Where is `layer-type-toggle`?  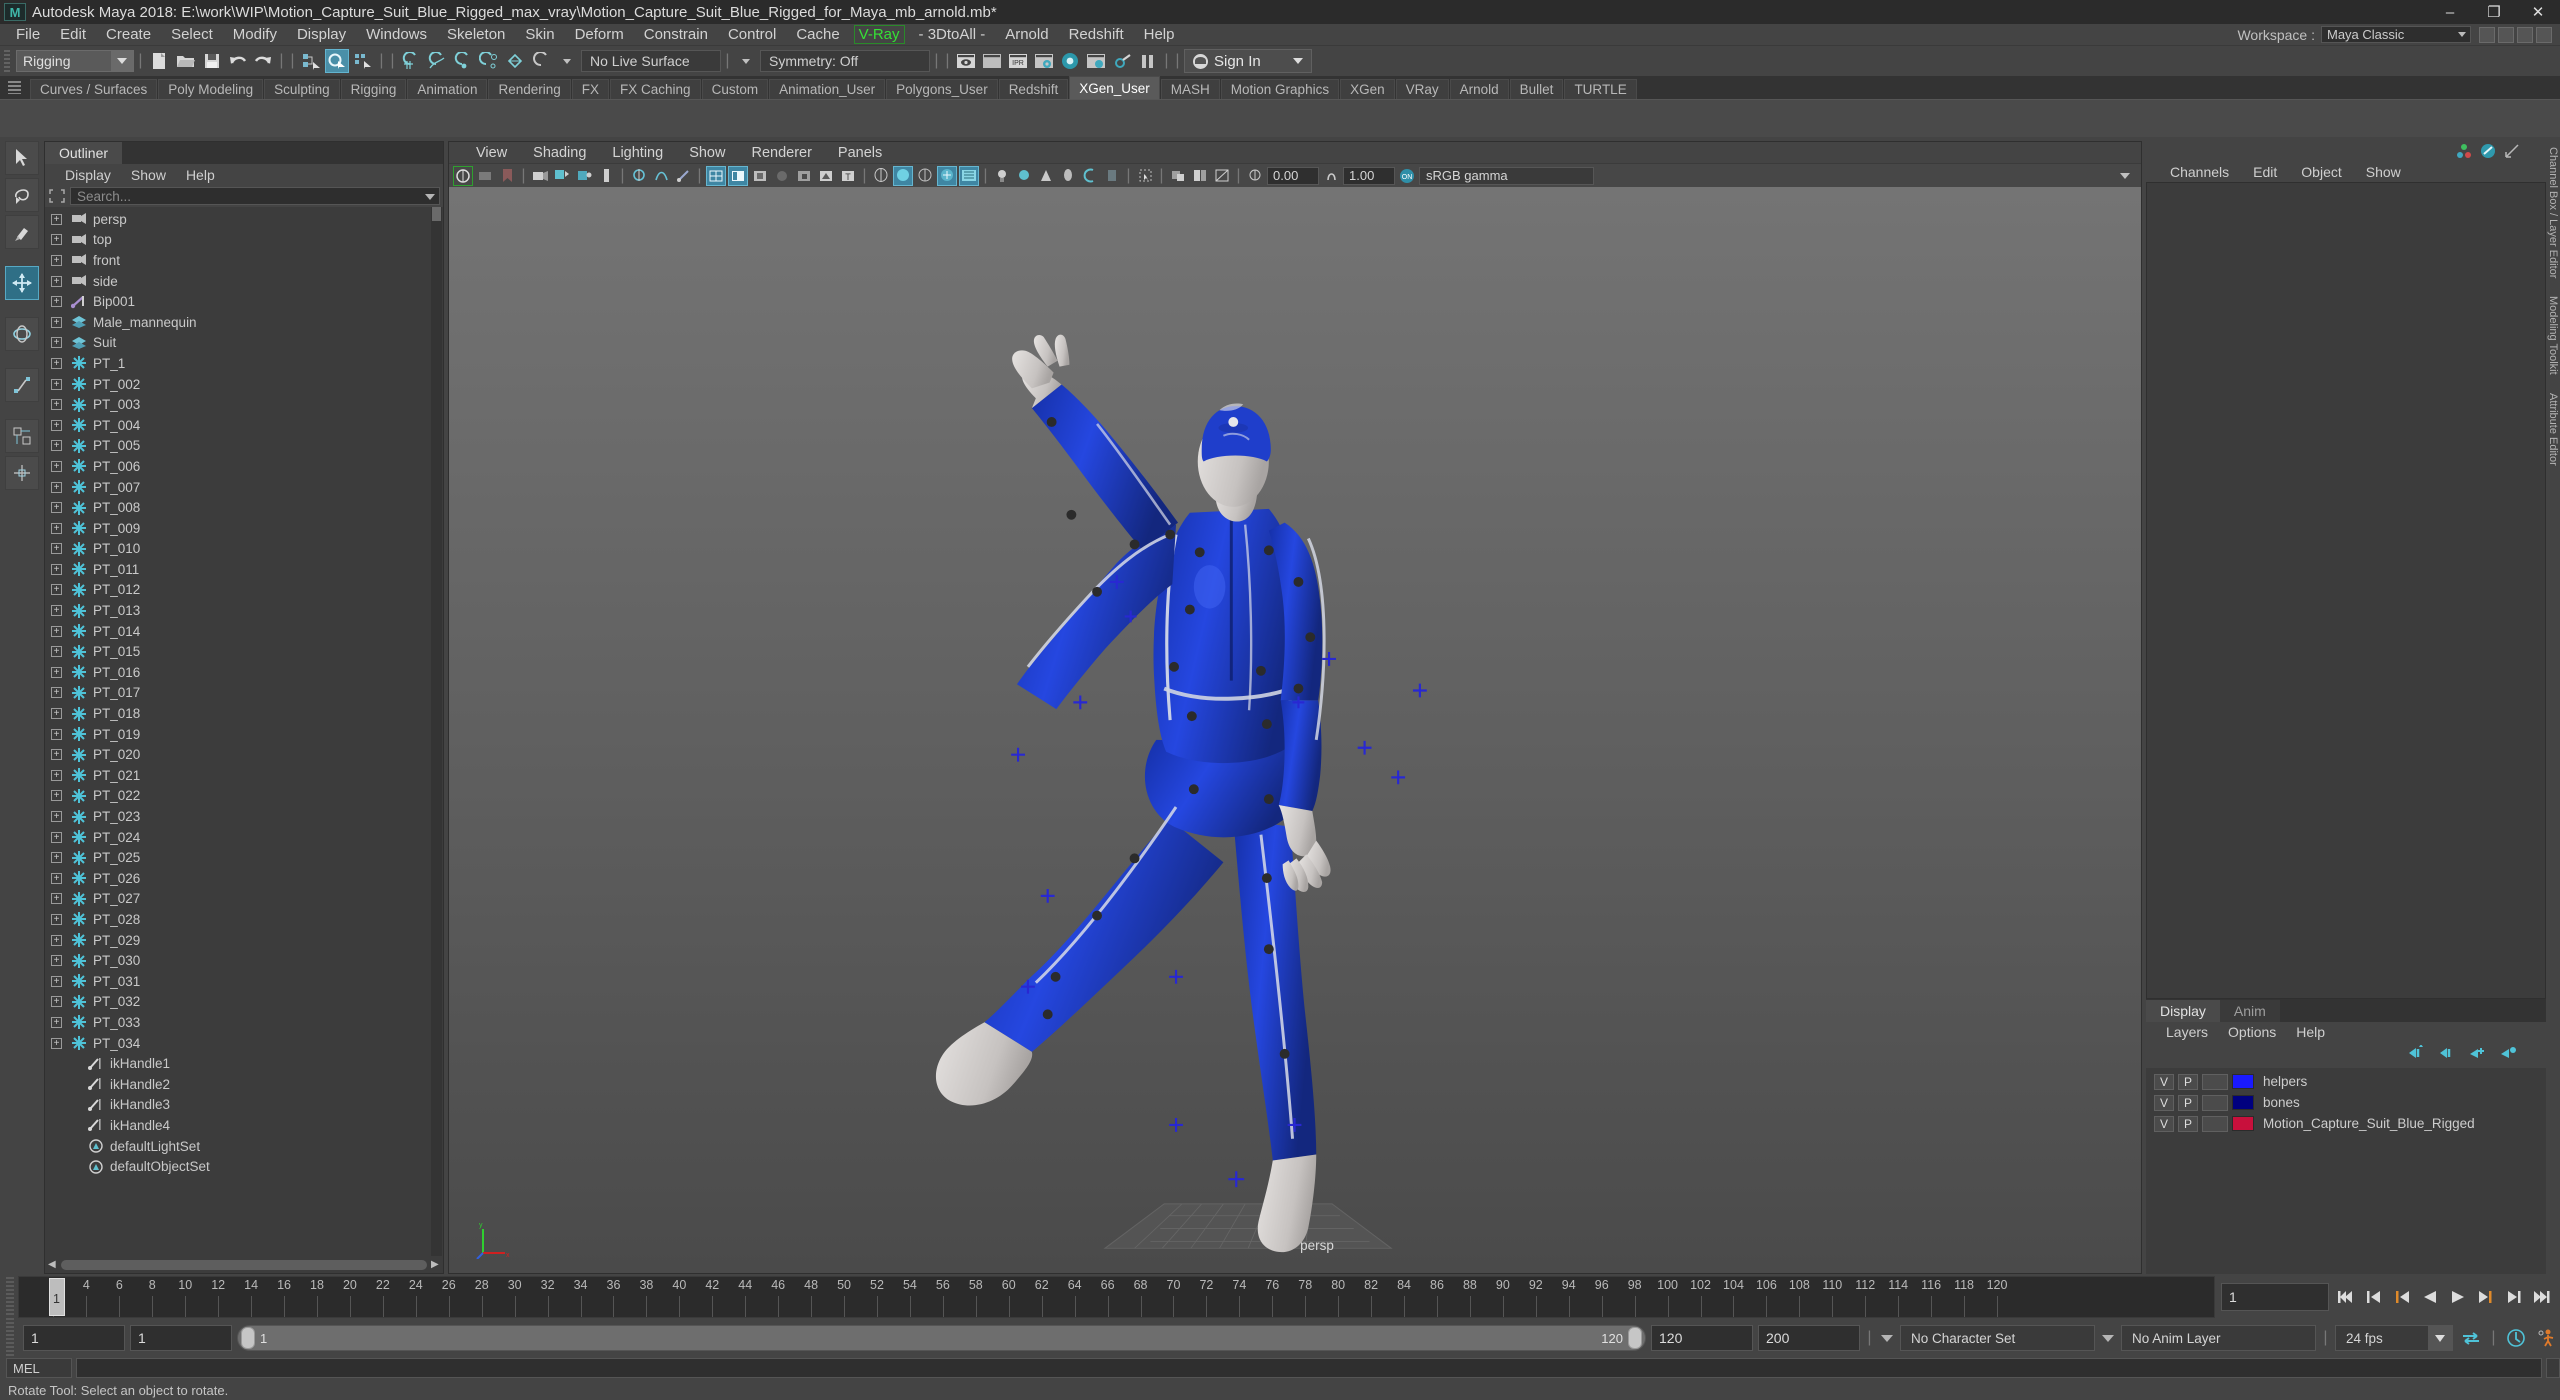
layer-type-toggle is located at coordinates (2215, 1123).